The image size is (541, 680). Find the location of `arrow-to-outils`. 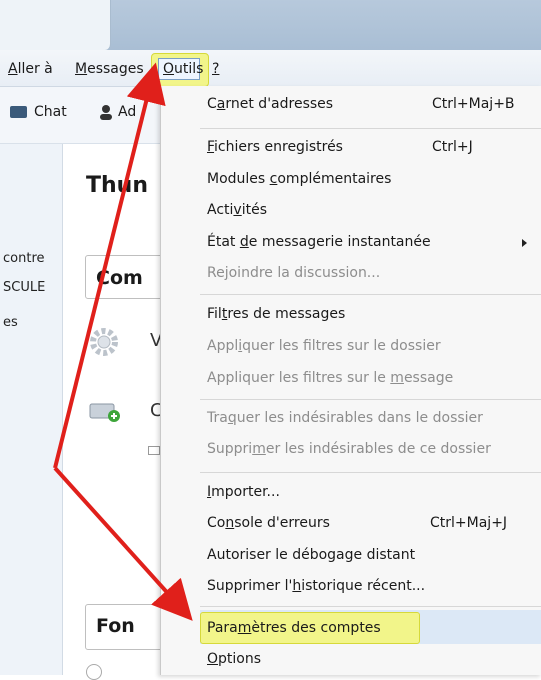

arrow-to-outils is located at coordinates (109, 265).